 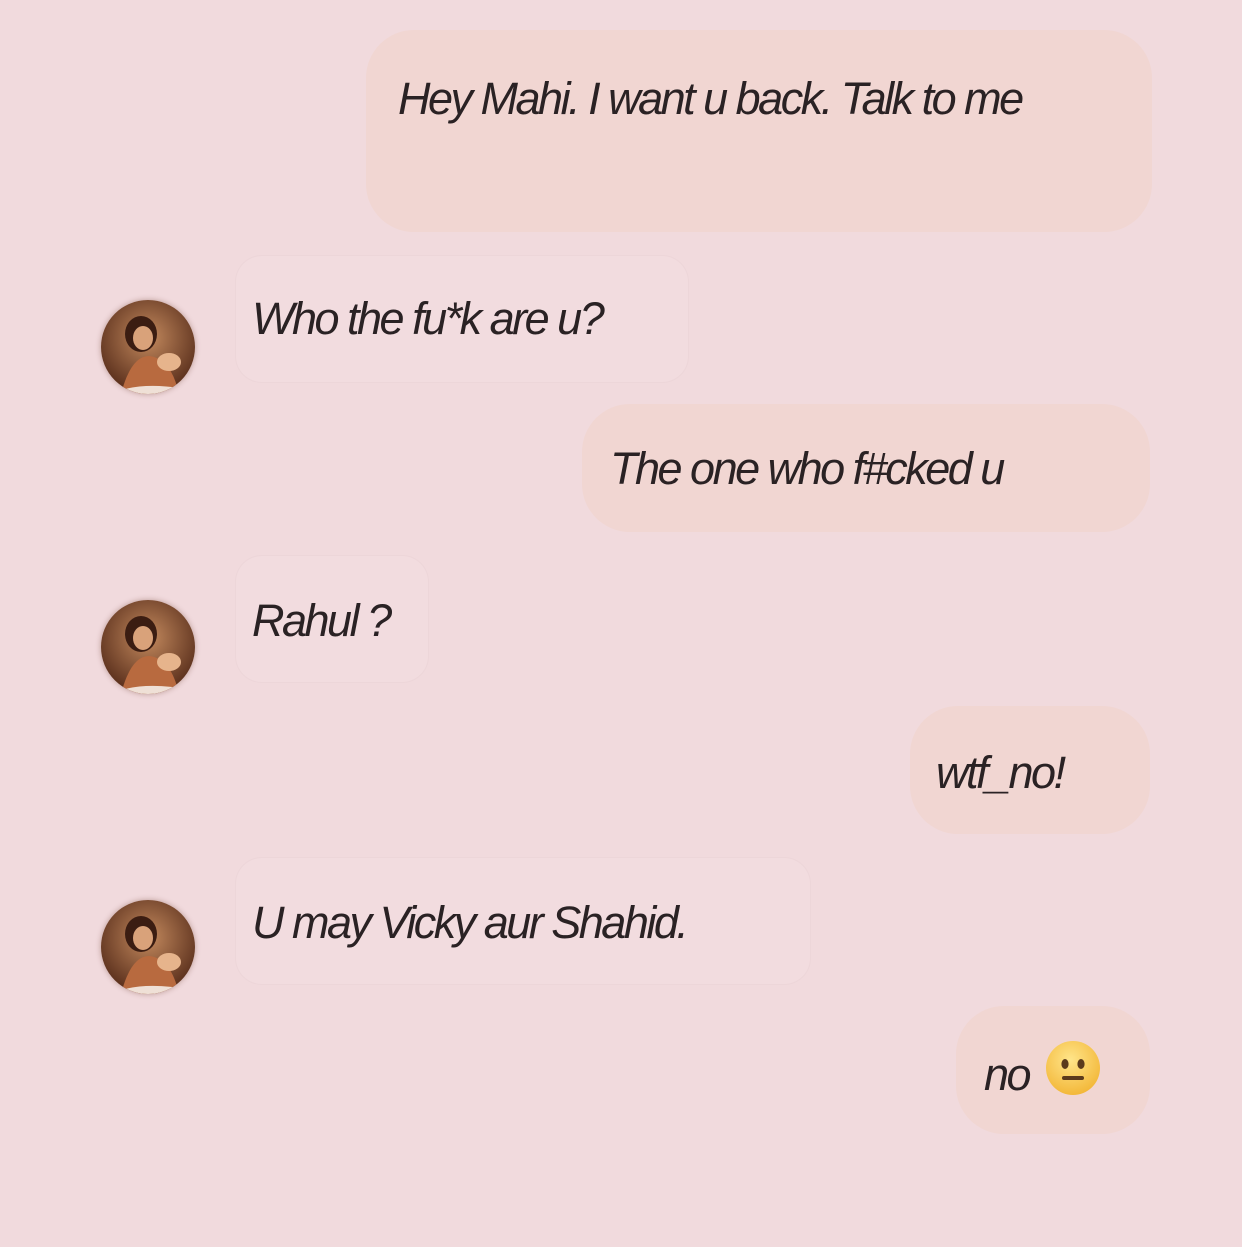 I want to click on message-text: Who the fu*k are u?, so click(x=428, y=318).